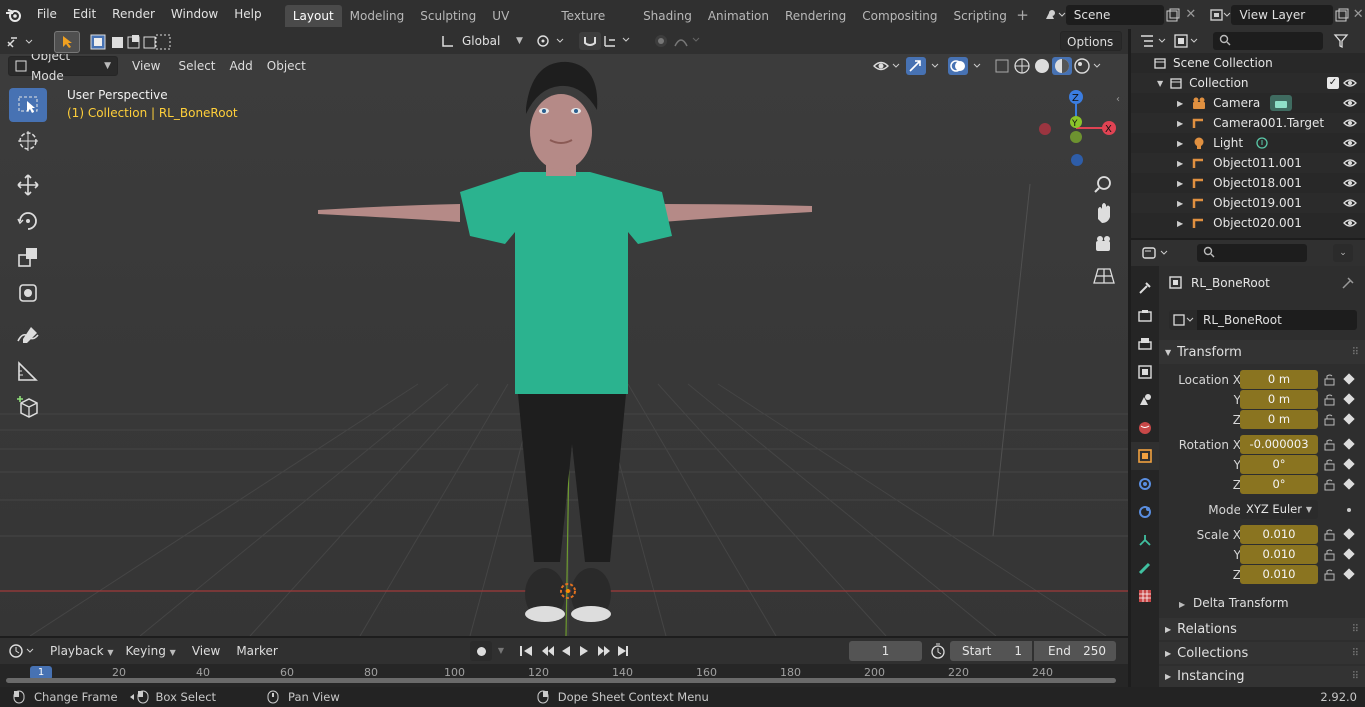  I want to click on location-y-field: 0 m, so click(1279, 399).